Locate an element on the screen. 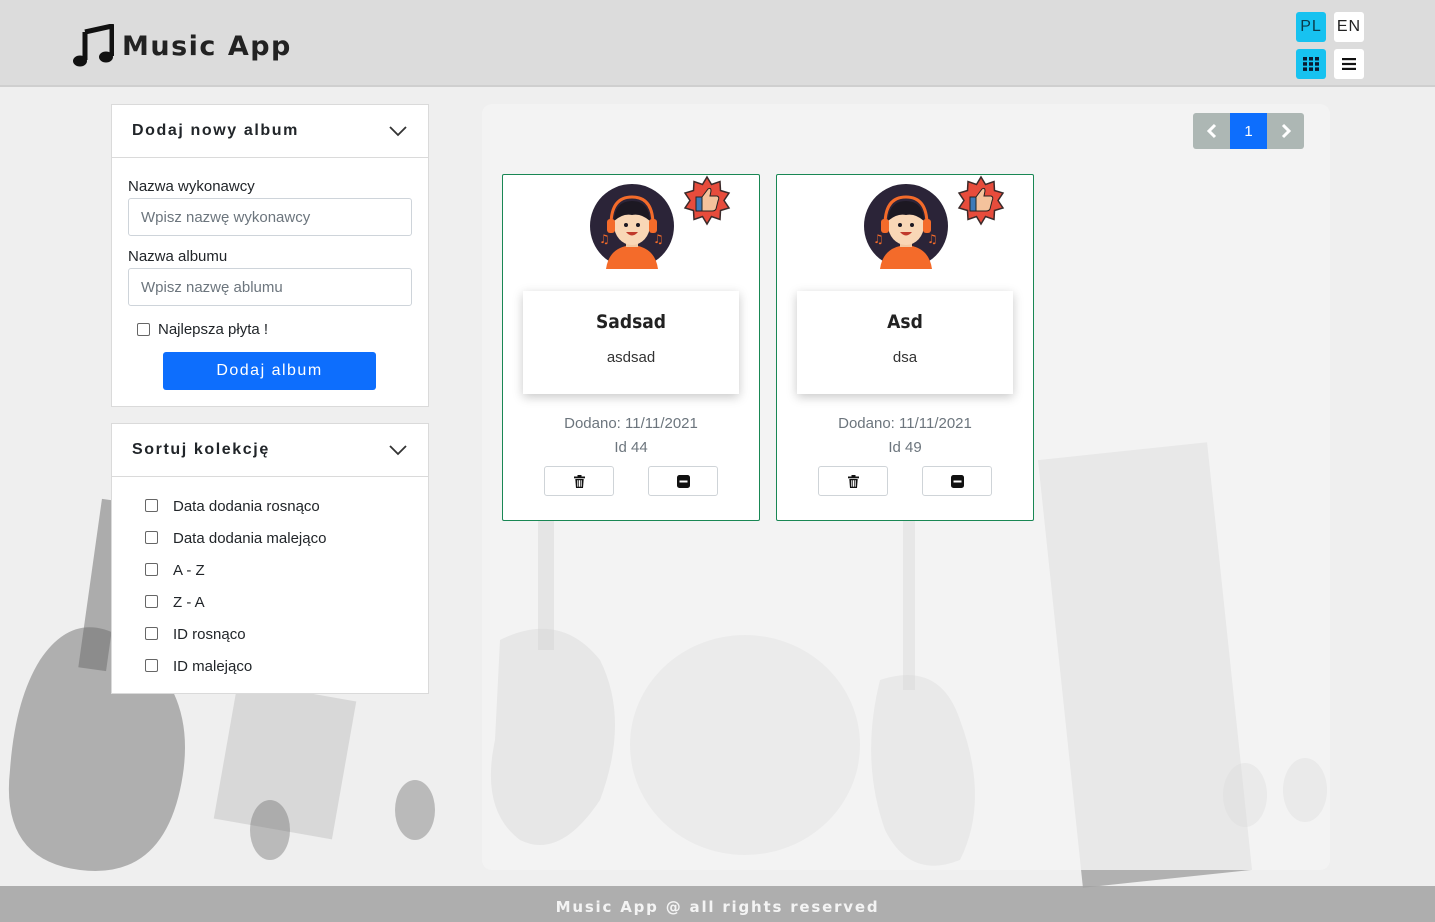  add-album-button: Dodaj album is located at coordinates (269, 371).